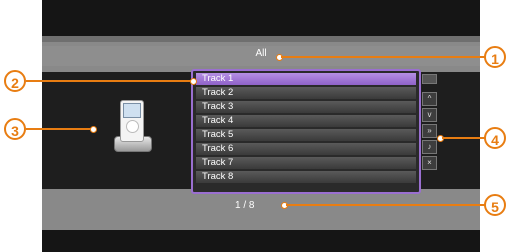 This screenshot has height=252, width=511. What do you see at coordinates (306, 135) in the screenshot?
I see `list-item: Track 5` at bounding box center [306, 135].